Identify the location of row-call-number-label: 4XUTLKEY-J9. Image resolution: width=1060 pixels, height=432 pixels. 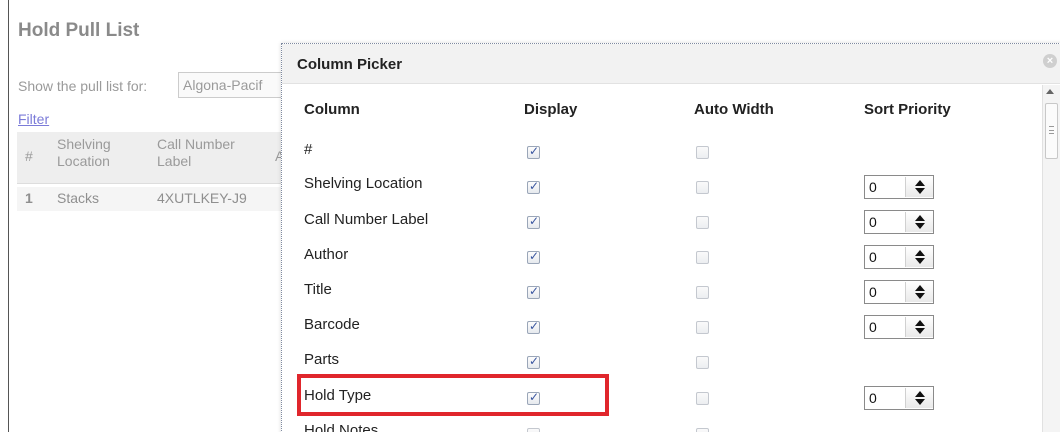
(202, 198).